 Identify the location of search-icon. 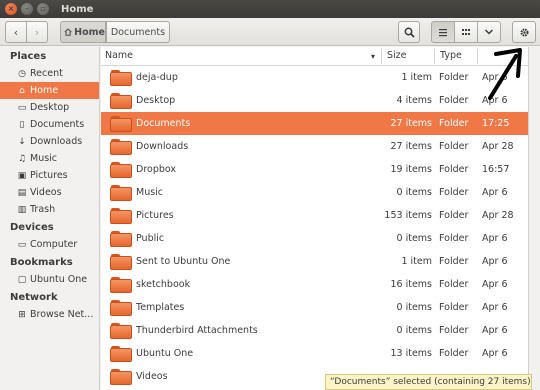
(409, 32).